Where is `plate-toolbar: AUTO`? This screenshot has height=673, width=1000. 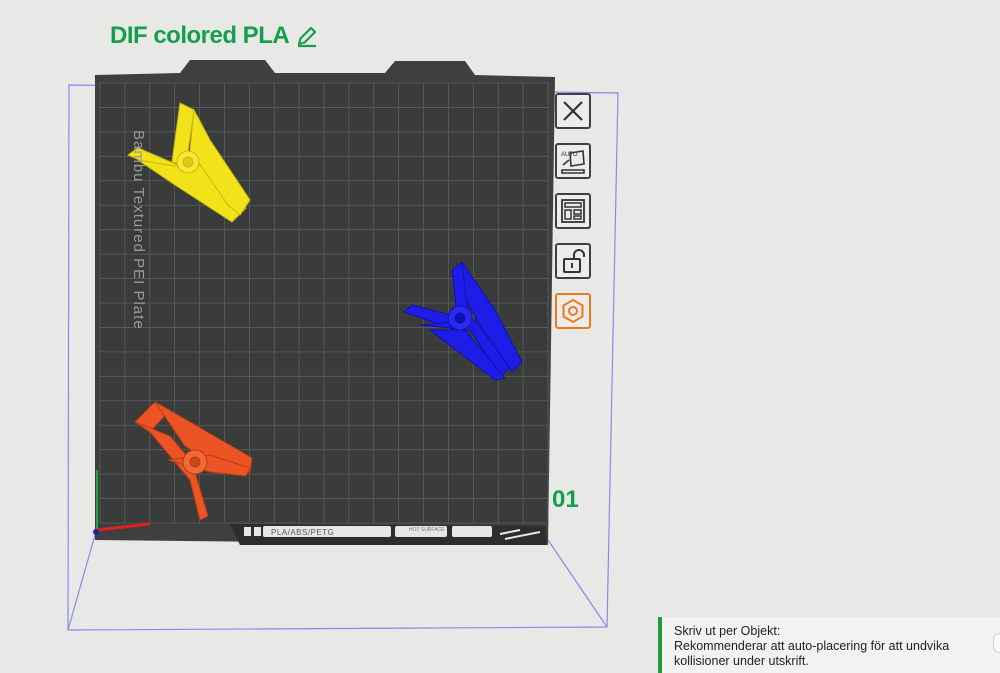
plate-toolbar: AUTO is located at coordinates (573, 211).